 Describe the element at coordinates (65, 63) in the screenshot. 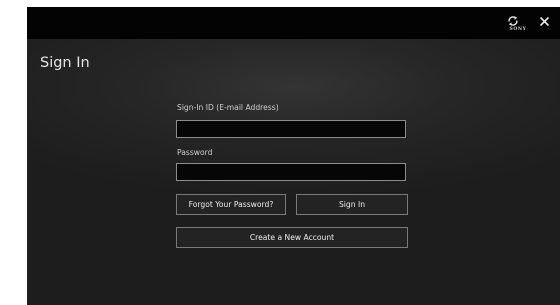

I see `page-title: Sign In` at that location.